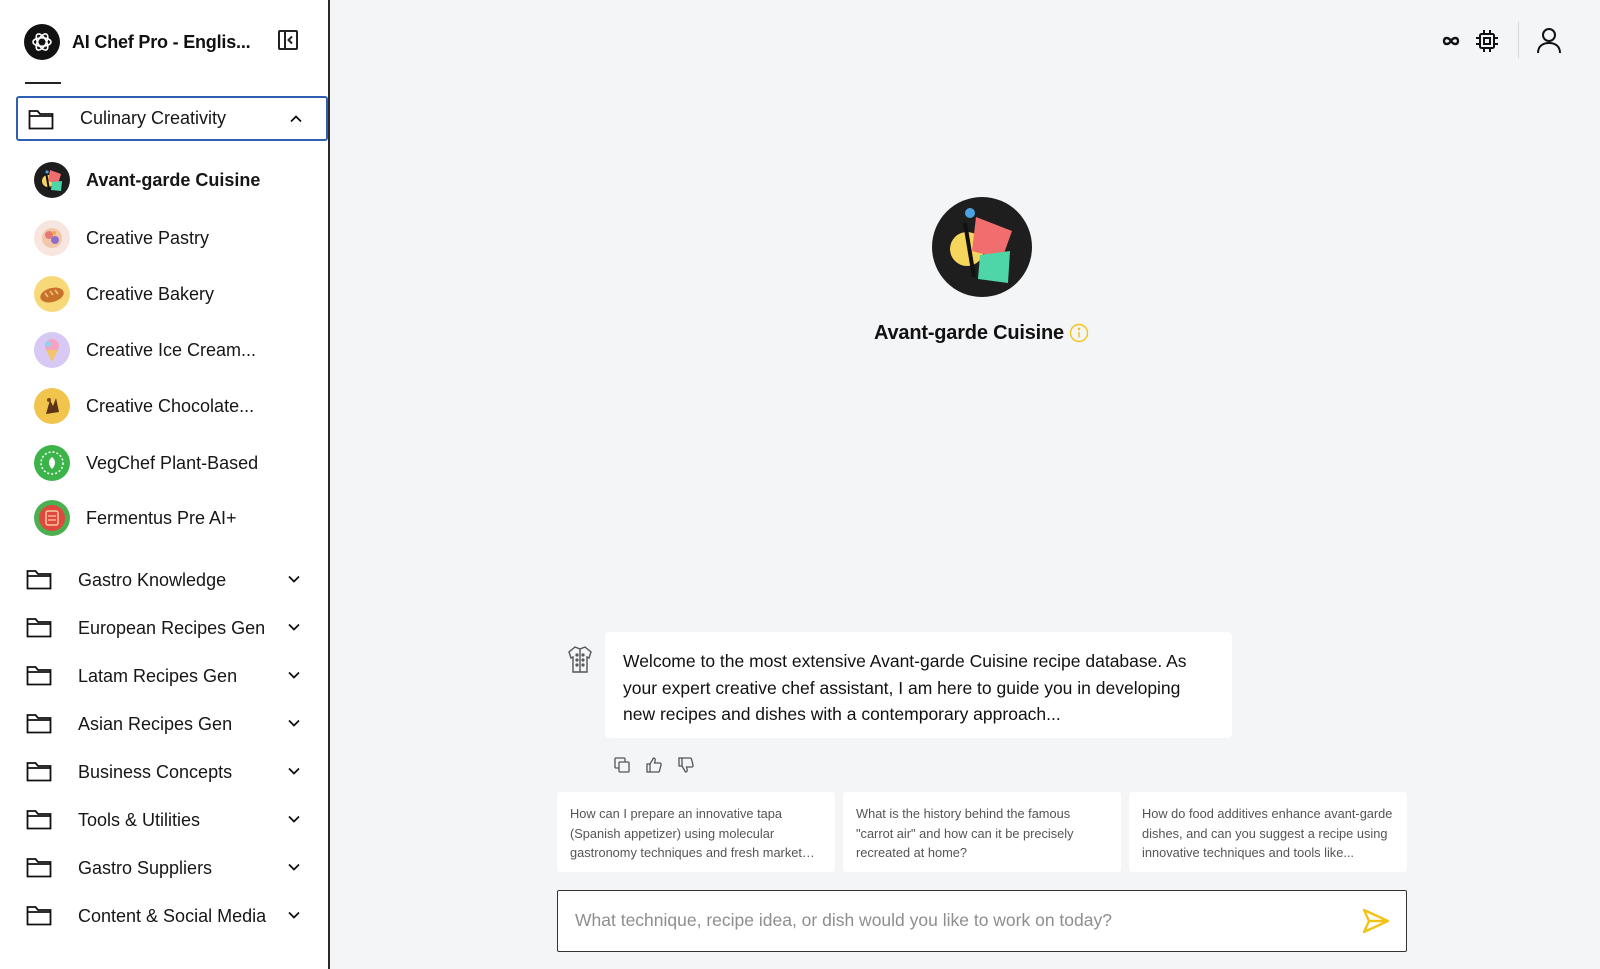  I want to click on folder-label: Tools & Utilities, so click(139, 820).